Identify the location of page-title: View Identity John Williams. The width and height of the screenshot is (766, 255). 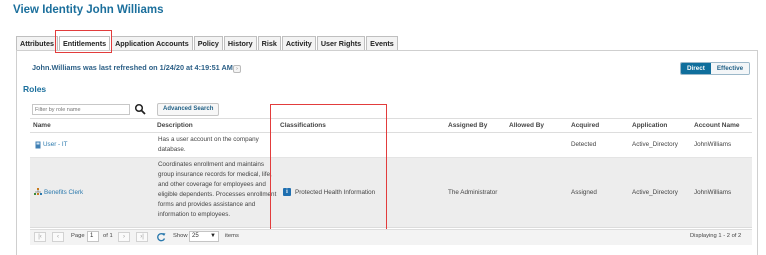
(88, 10).